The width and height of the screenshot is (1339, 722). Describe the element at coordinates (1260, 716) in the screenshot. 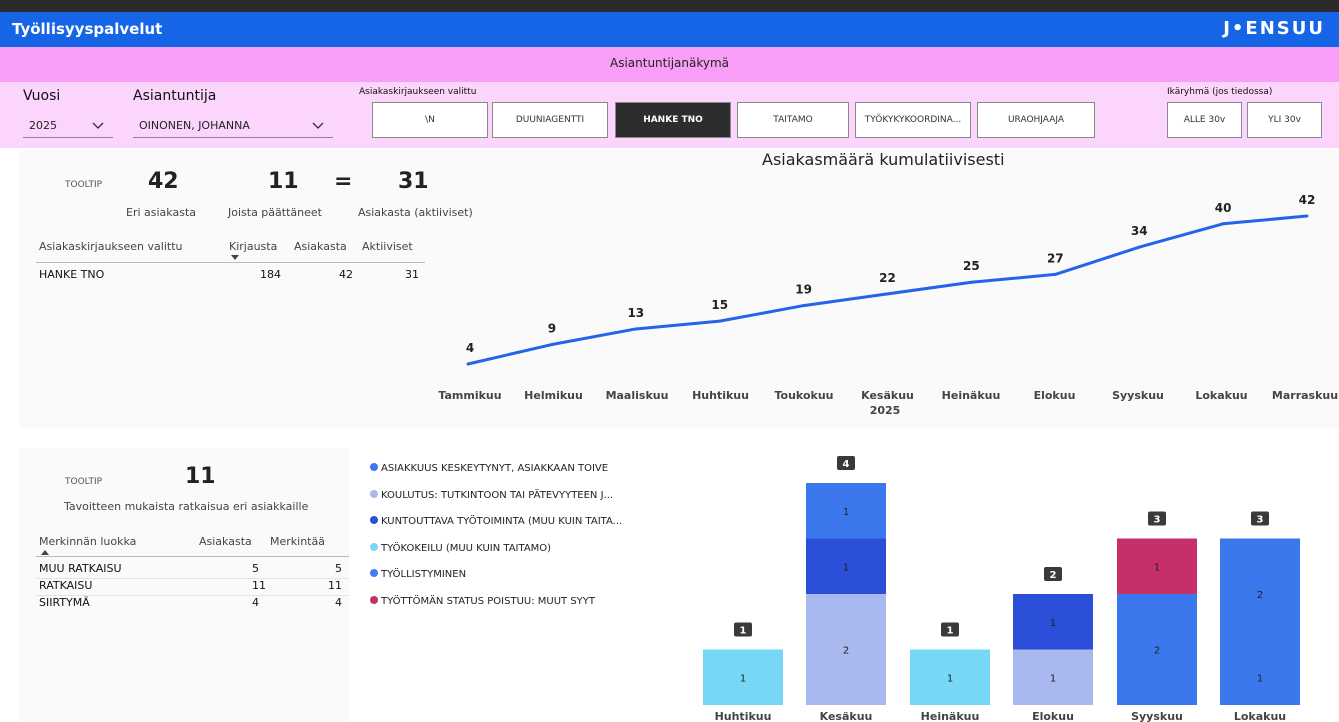

I see `bar-x-tick-label: Lokakuu` at that location.